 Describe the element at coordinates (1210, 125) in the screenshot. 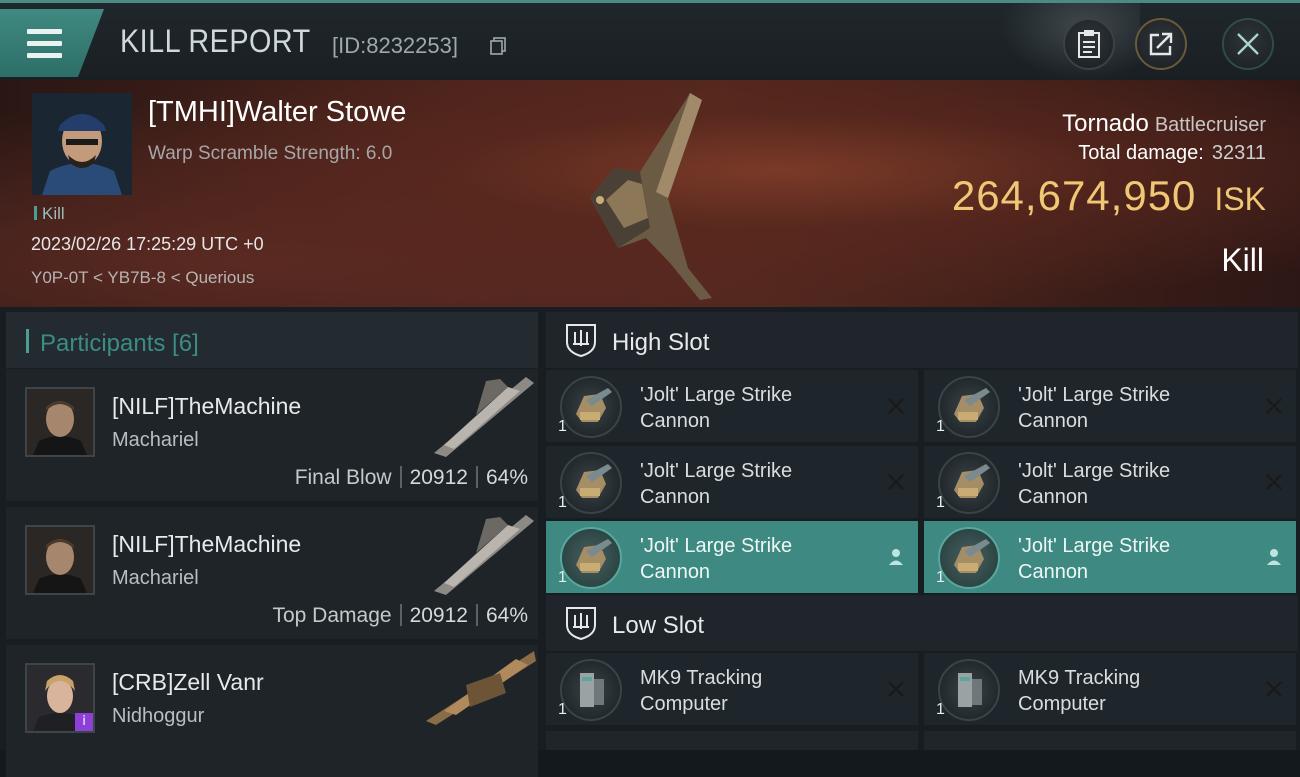

I see `ship-class: Battlecruiser` at that location.